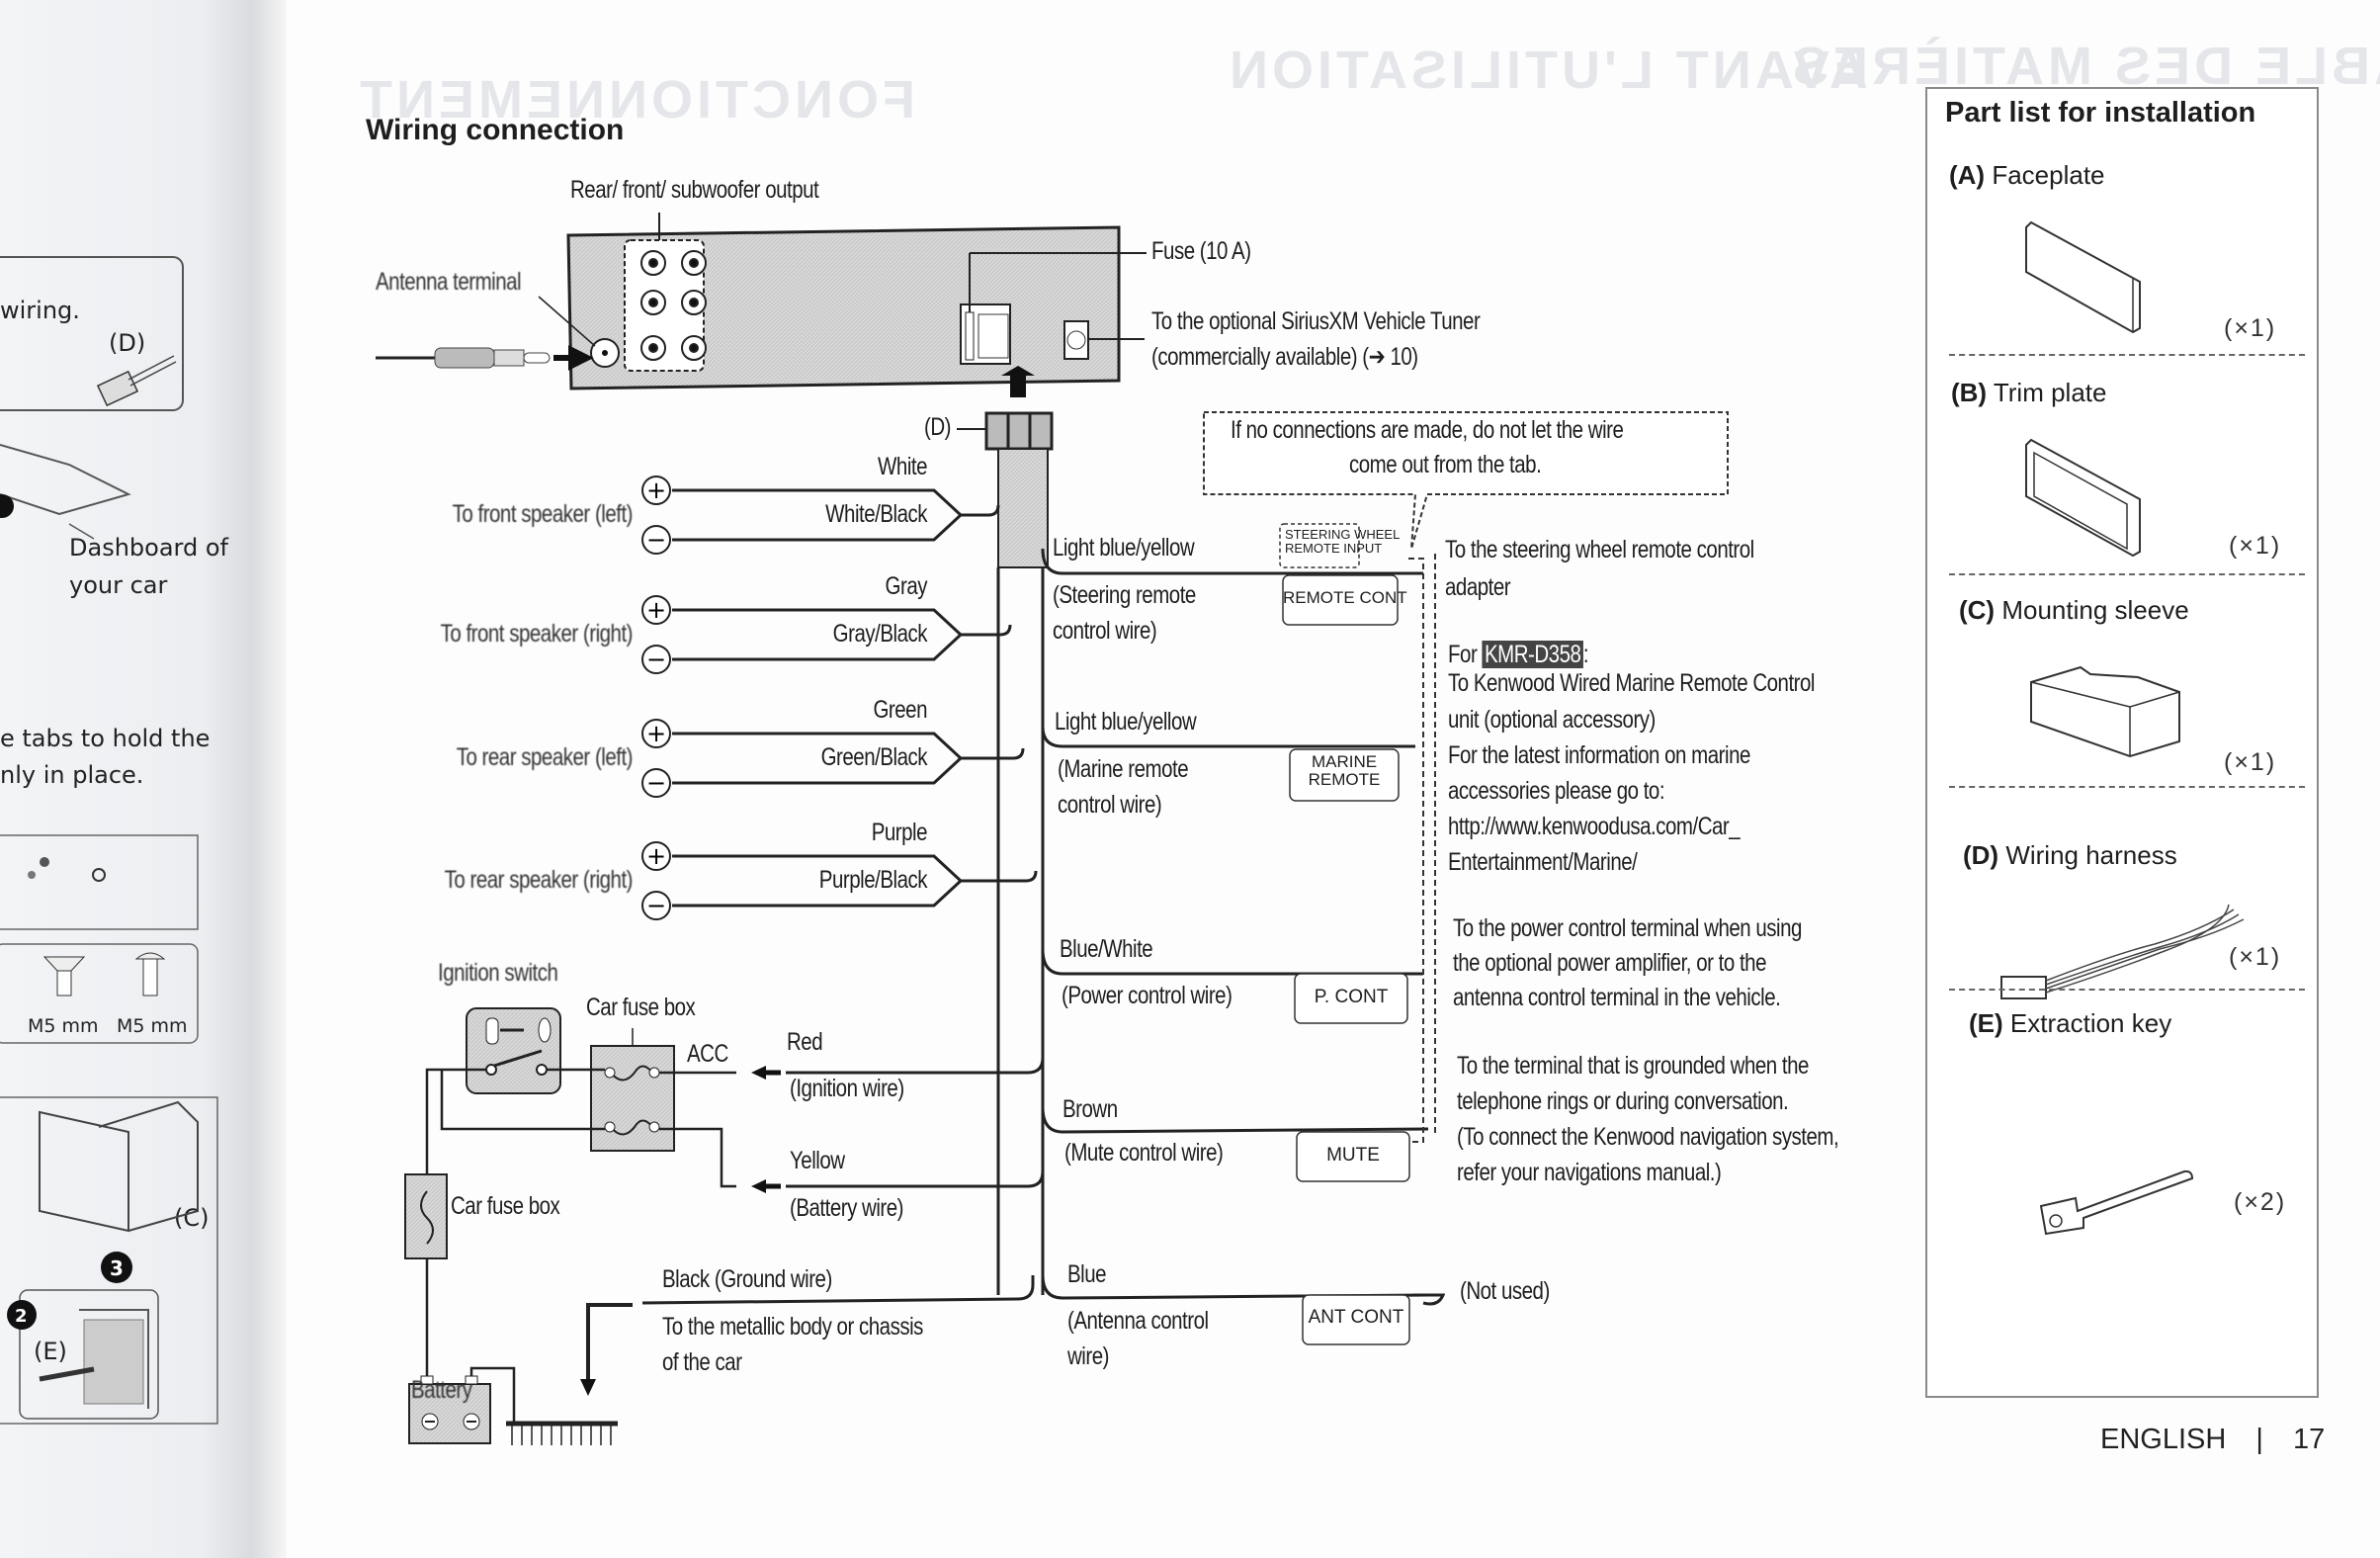 Image resolution: width=2380 pixels, height=1558 pixels. What do you see at coordinates (847, 1088) in the screenshot?
I see `red-wire-desc: (Ignition wire)` at bounding box center [847, 1088].